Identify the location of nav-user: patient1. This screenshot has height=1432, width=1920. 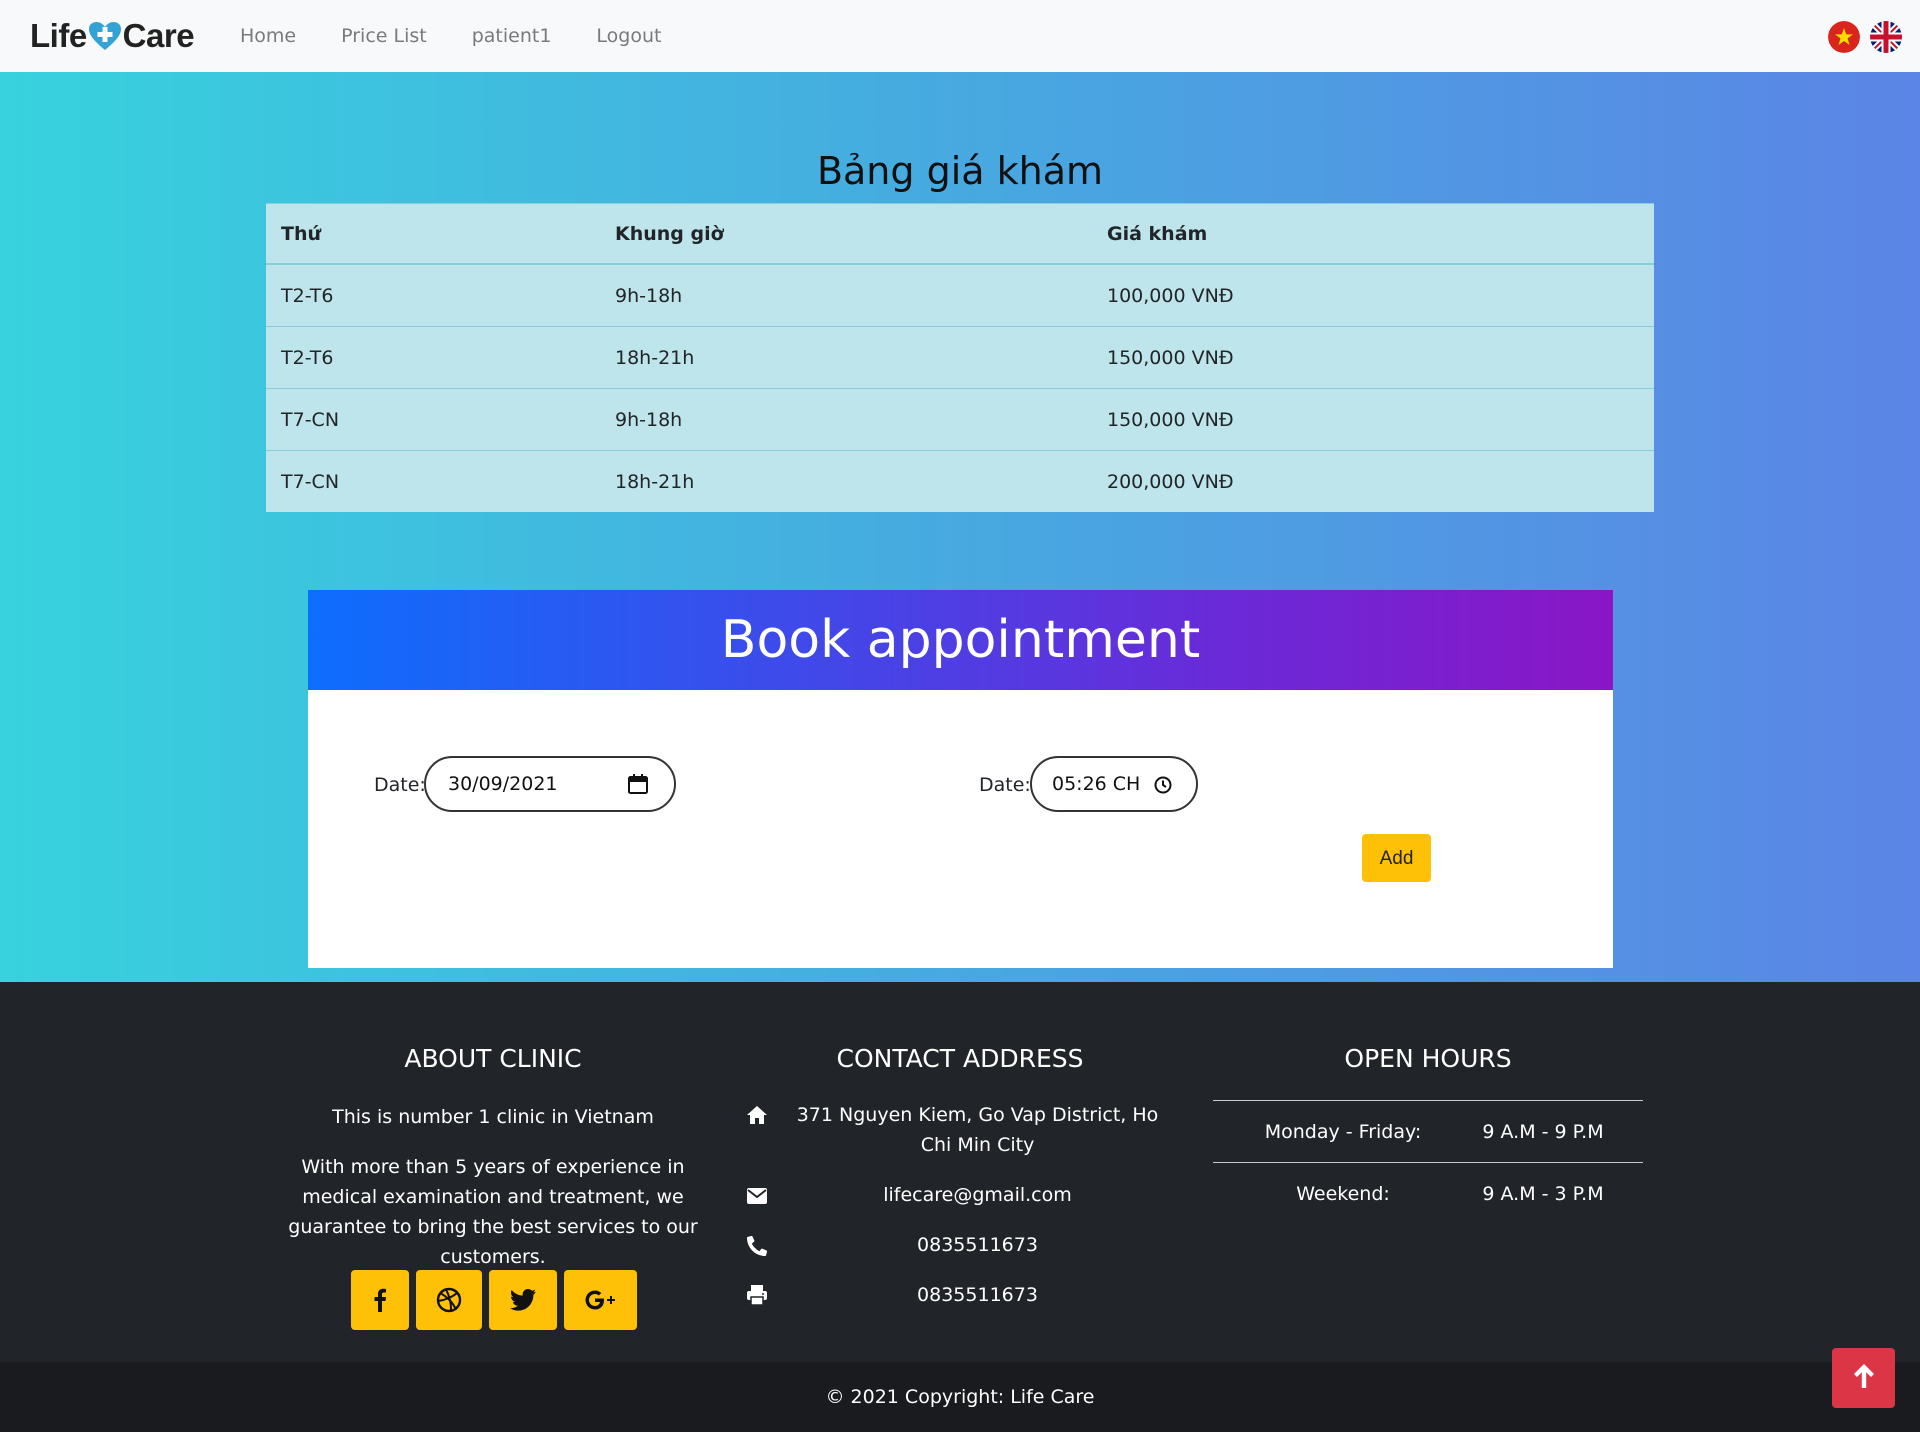
(512, 36).